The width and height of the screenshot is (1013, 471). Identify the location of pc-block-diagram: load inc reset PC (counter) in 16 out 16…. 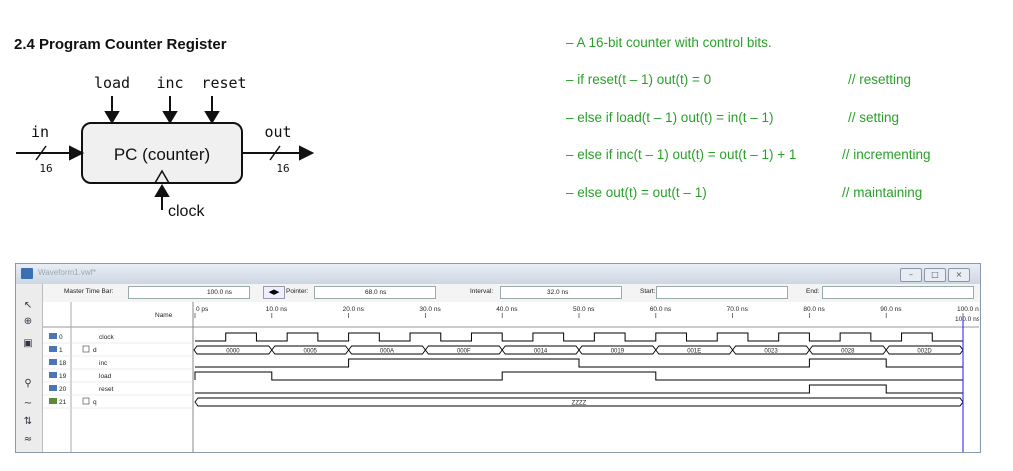
(165, 147).